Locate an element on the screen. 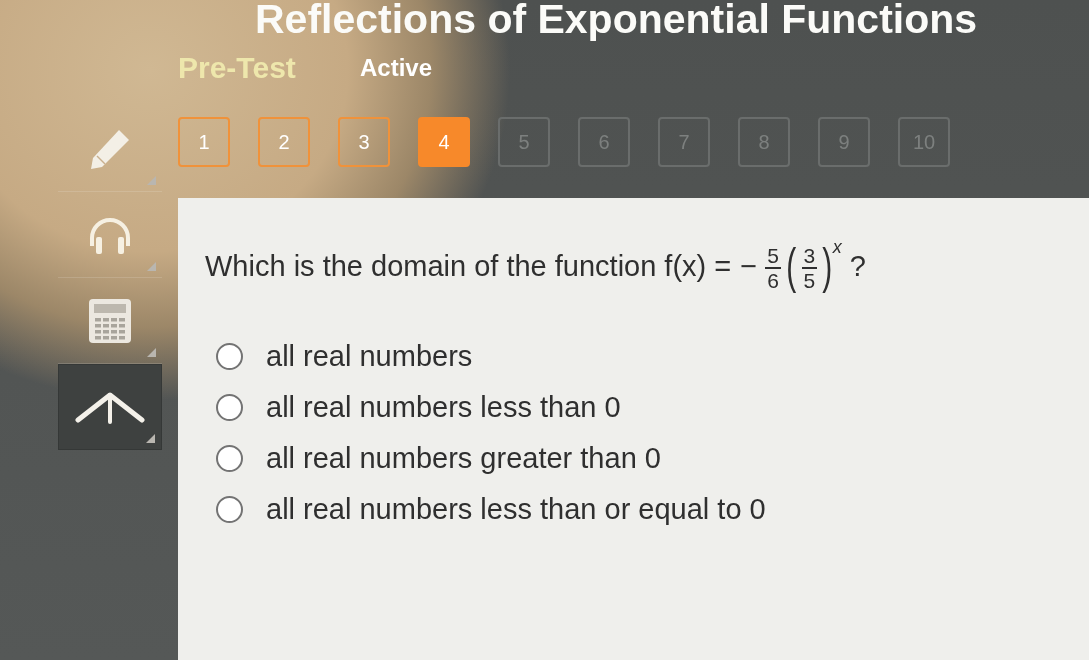 Image resolution: width=1089 pixels, height=660 pixels. calculator-icon is located at coordinates (110, 320).